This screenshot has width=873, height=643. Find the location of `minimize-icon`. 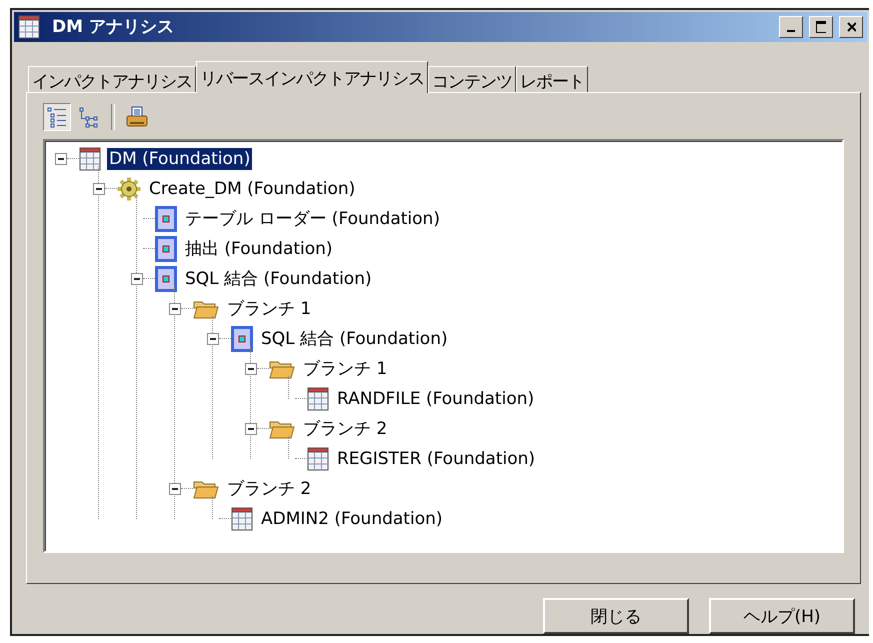

minimize-icon is located at coordinates (791, 31).